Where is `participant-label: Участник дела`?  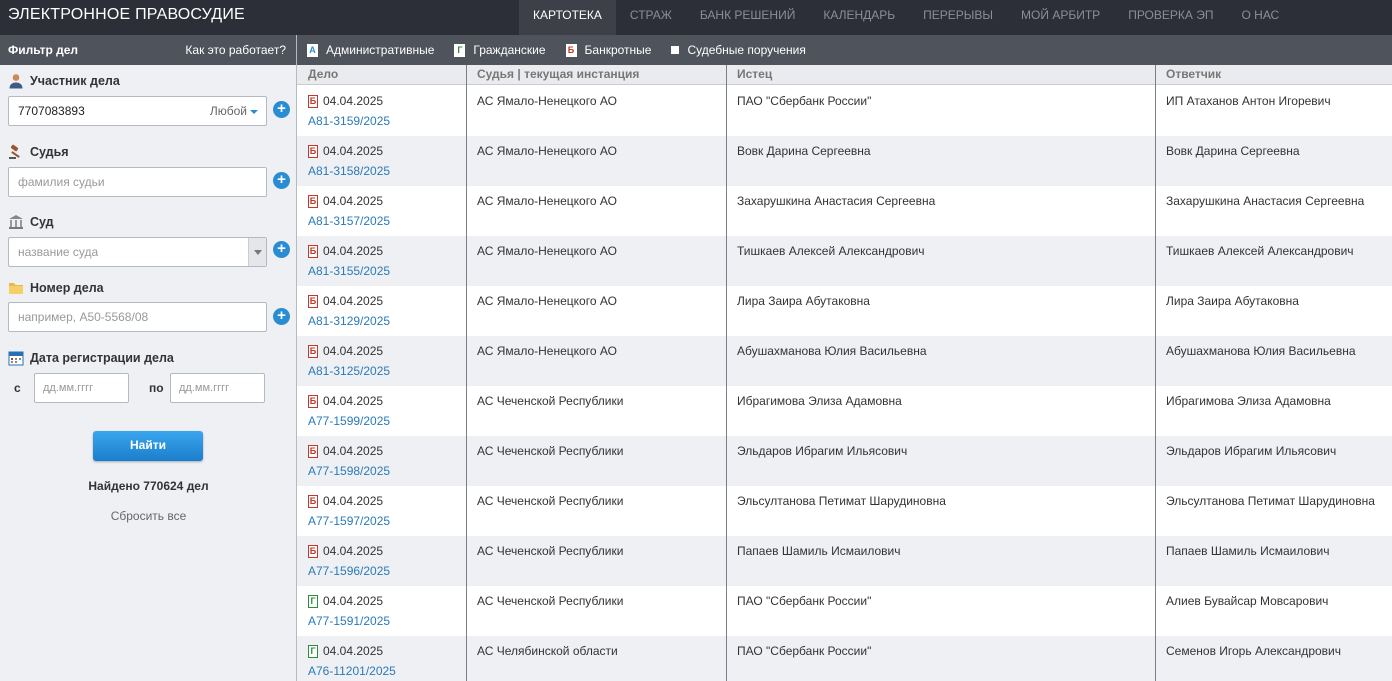
participant-label: Участник дела is located at coordinates (64, 81).